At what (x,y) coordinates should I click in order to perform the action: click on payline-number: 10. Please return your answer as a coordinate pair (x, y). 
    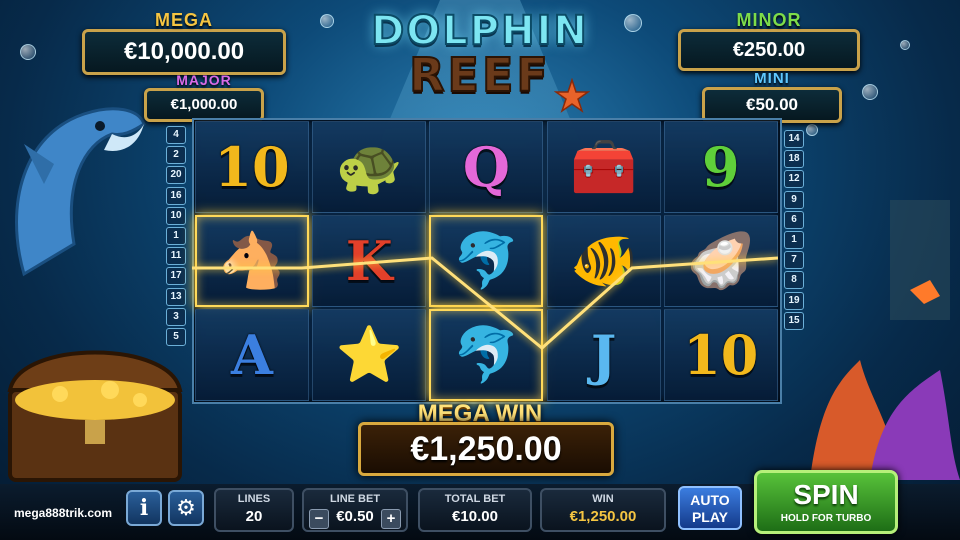
    Looking at the image, I should click on (176, 215).